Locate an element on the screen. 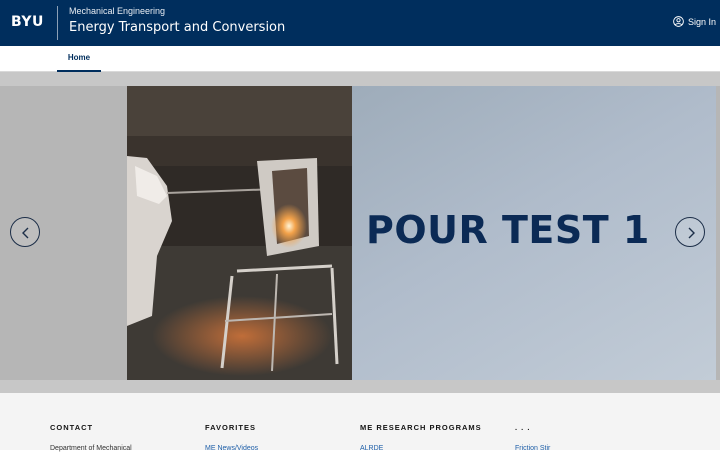 The height and width of the screenshot is (452, 720). slide-caption: POUR TEST 1 is located at coordinates (508, 230).